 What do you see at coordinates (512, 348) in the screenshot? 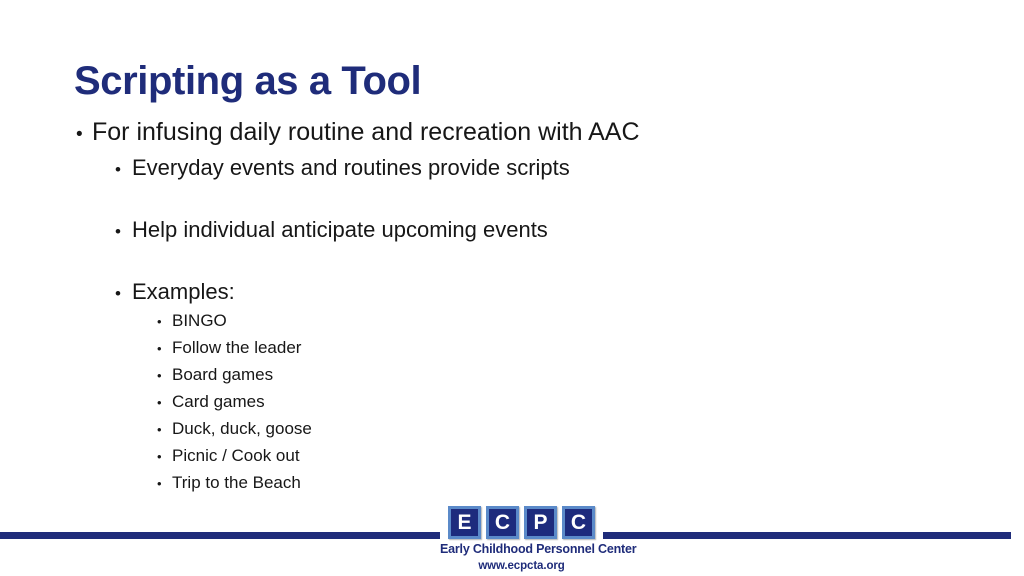
I see `outline-item-level3: • Follow the leader` at bounding box center [512, 348].